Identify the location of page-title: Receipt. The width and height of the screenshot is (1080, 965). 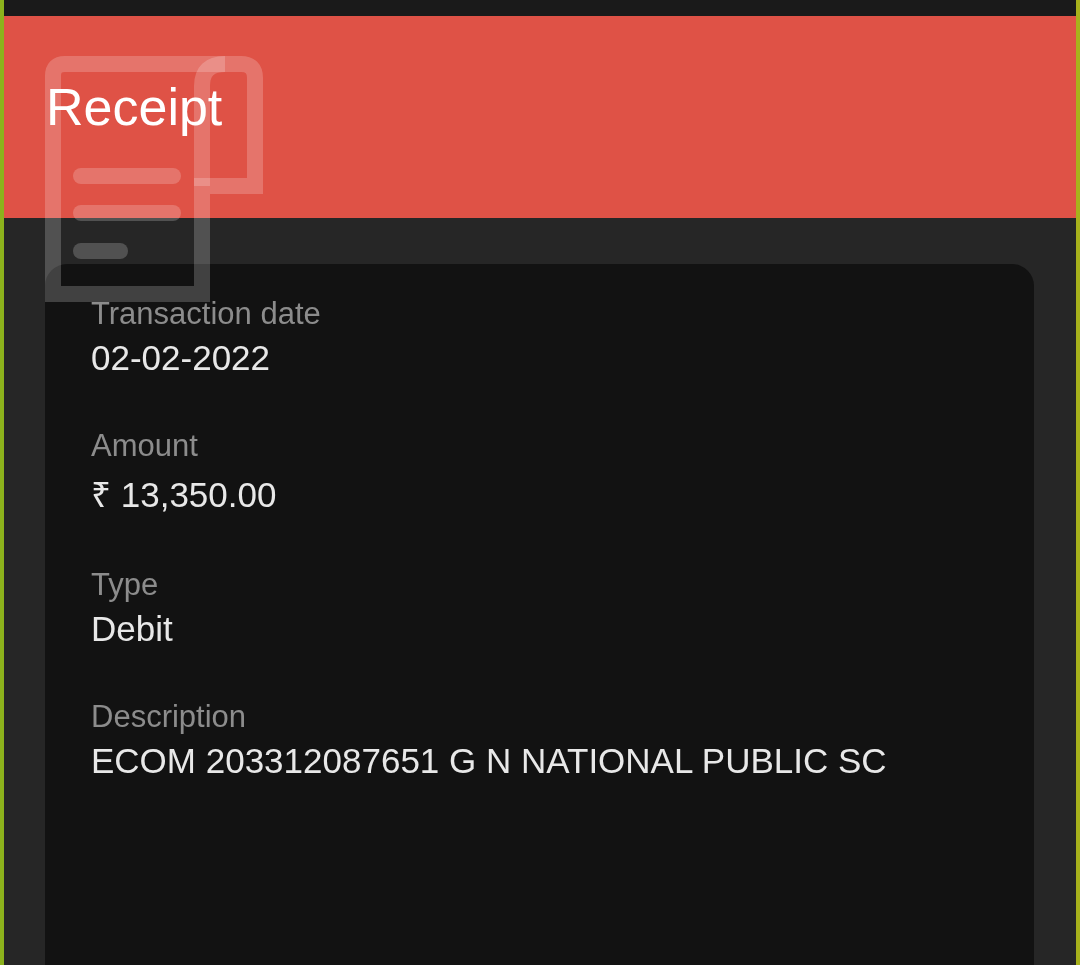
(134, 107).